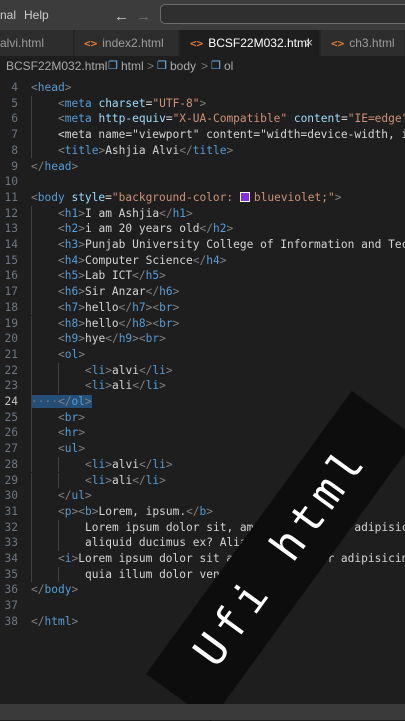  What do you see at coordinates (250, 43) in the screenshot?
I see `tab-bcsf22m032-html: <> BCSF22M032.html ×` at bounding box center [250, 43].